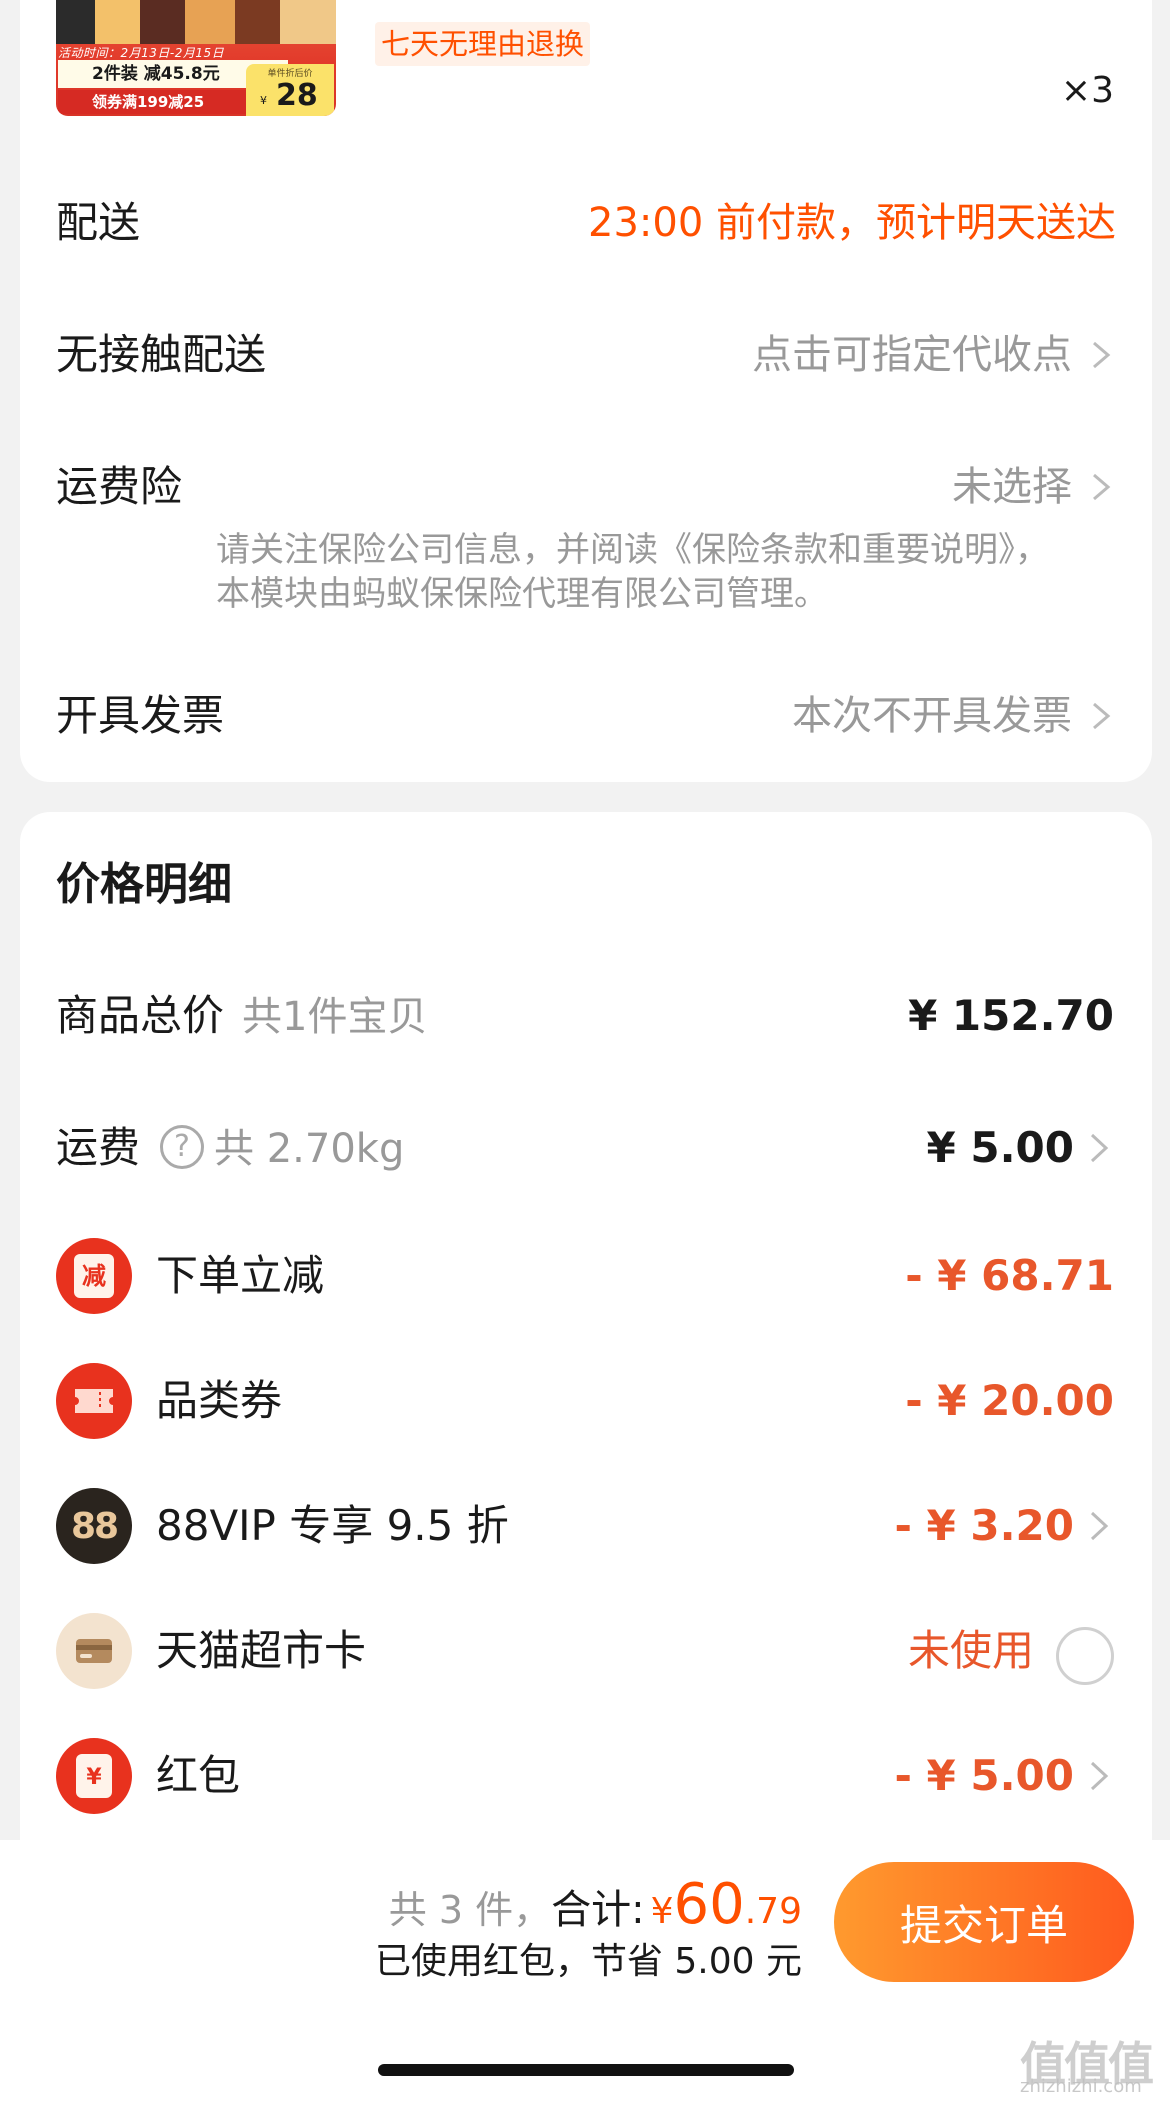 Image resolution: width=1170 pixels, height=2103 pixels. I want to click on shipping-label: 运费? 共 2.70kg, so click(230, 1148).